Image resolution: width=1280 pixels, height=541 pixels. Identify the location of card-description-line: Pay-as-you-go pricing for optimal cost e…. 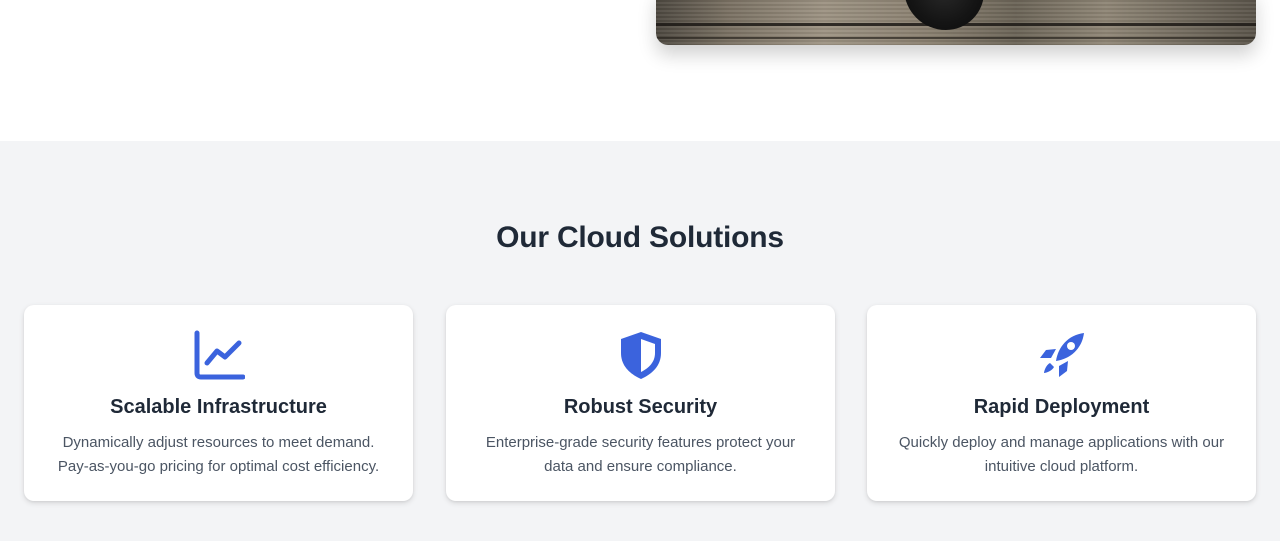
(218, 466).